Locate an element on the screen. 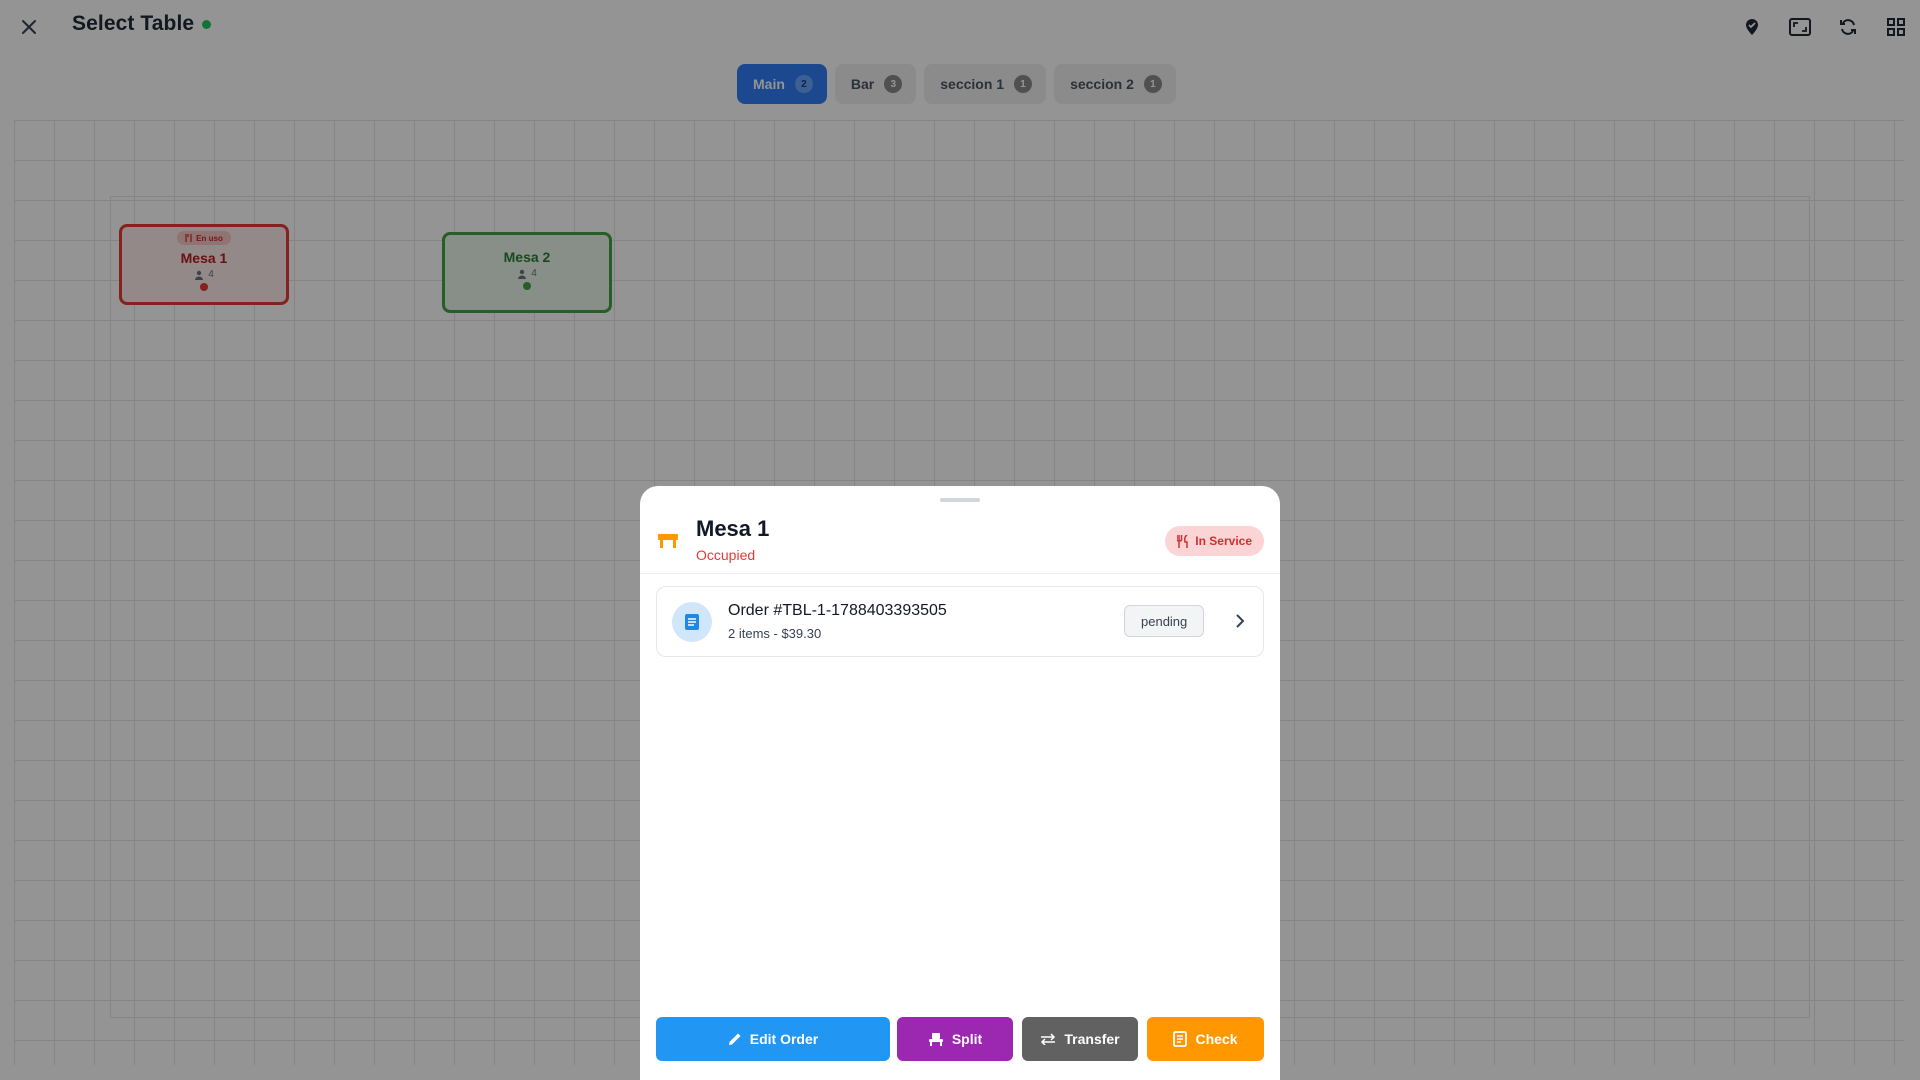 This screenshot has height=1080, width=1920. sheet-actions: Edit Order Split Transfer Check is located at coordinates (960, 1039).